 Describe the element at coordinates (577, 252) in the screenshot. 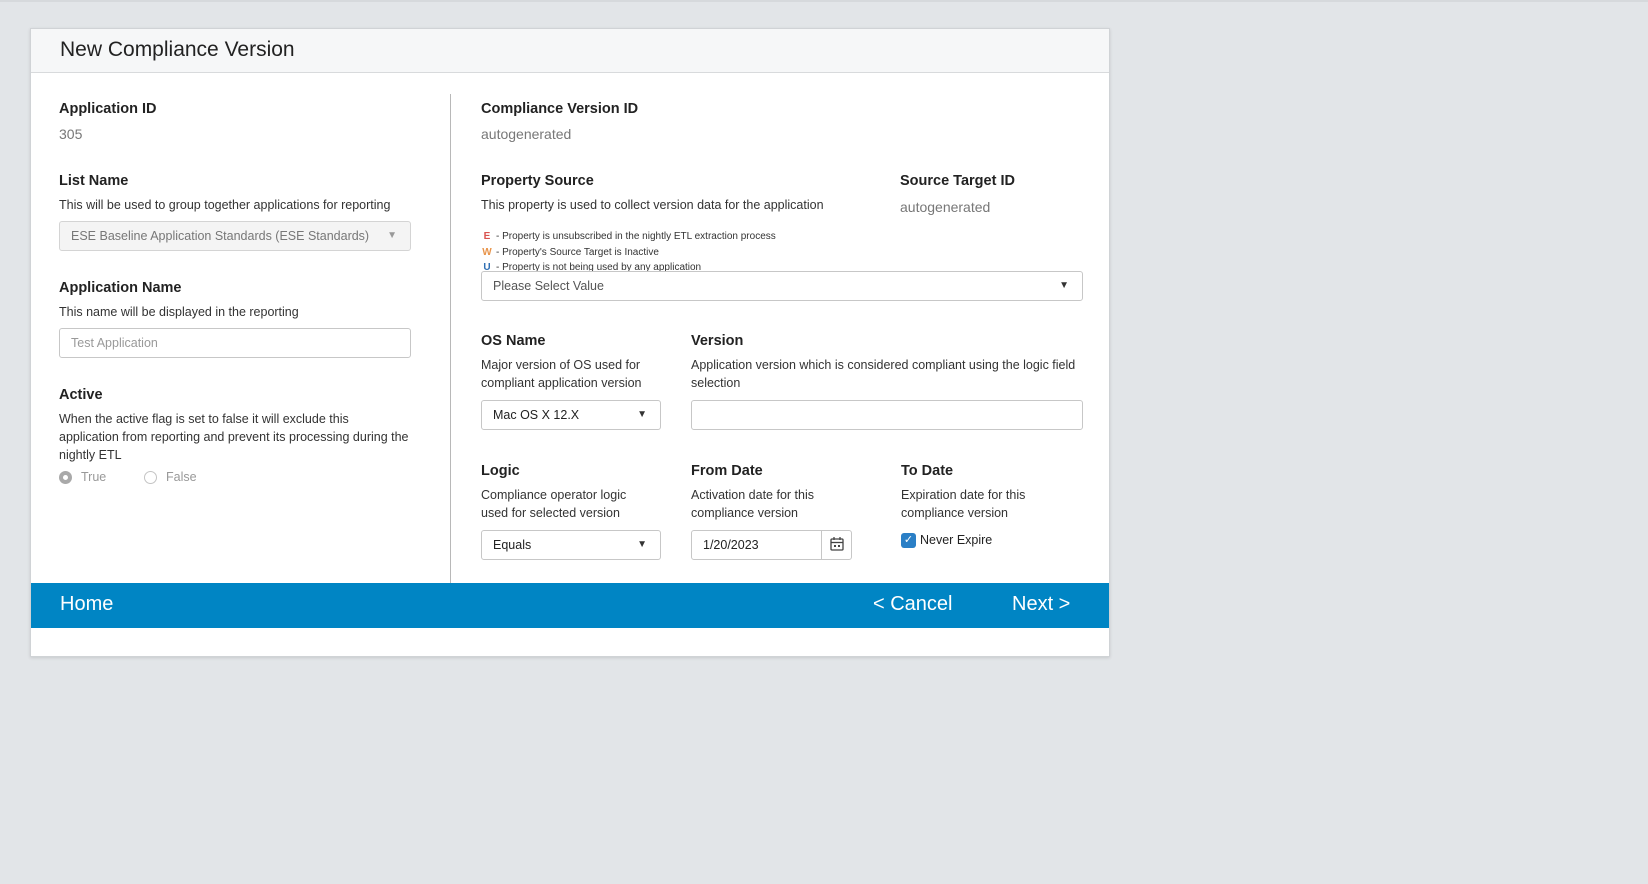

I see `legend-text-w: - Property's Source Target is Inactive` at that location.